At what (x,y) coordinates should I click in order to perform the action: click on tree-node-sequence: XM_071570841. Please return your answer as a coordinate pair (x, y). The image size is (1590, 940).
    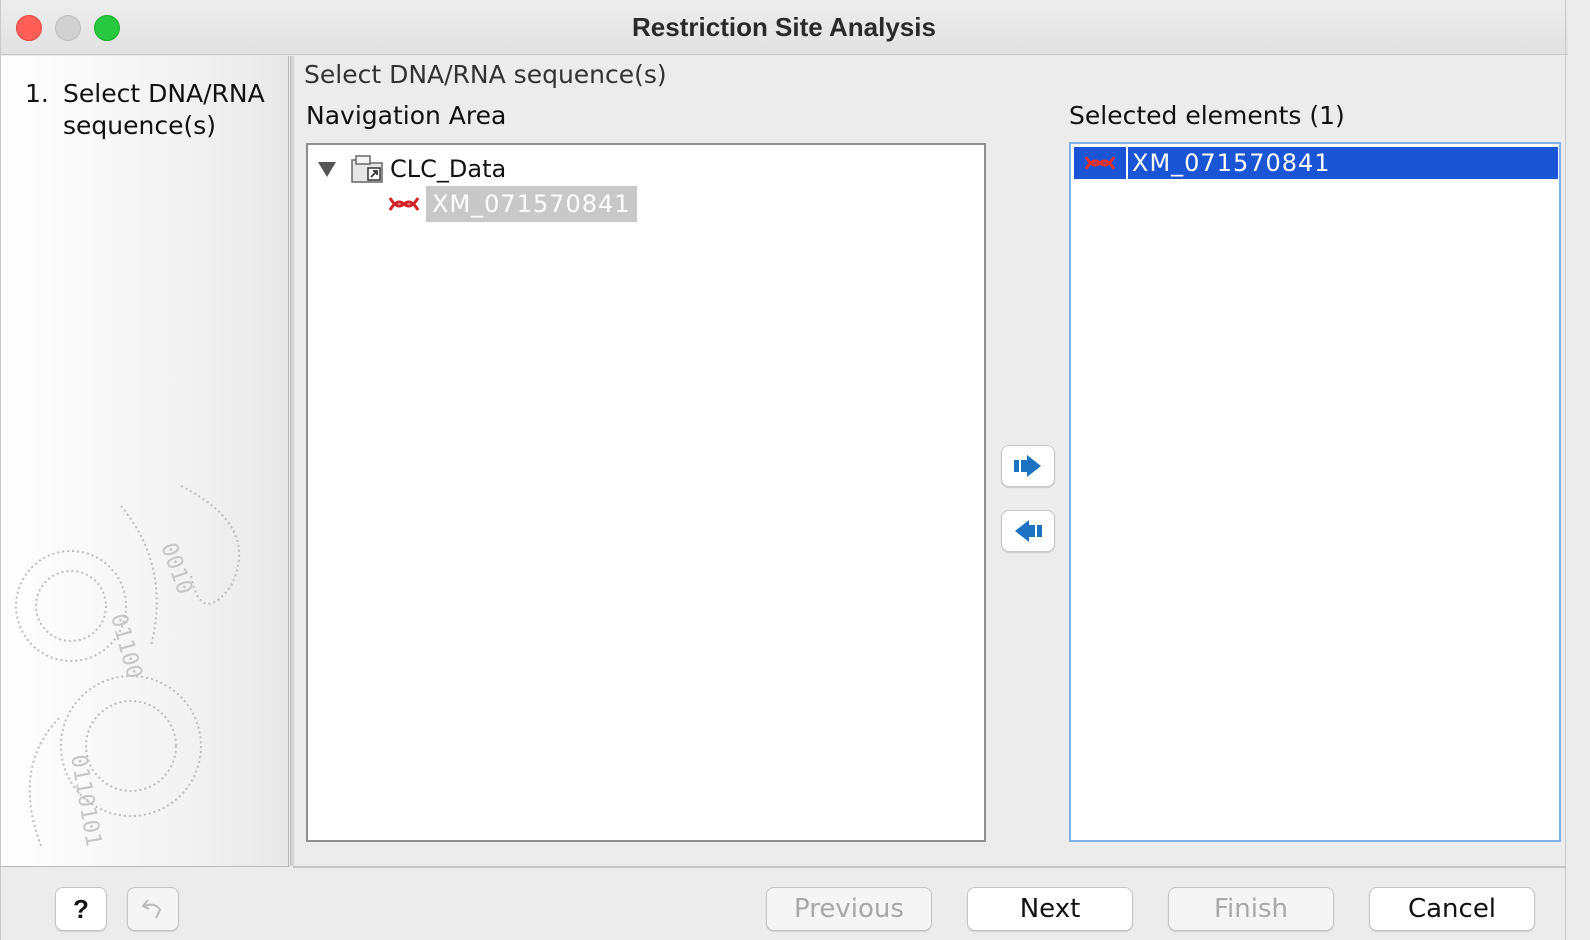
    Looking at the image, I should click on (512, 204).